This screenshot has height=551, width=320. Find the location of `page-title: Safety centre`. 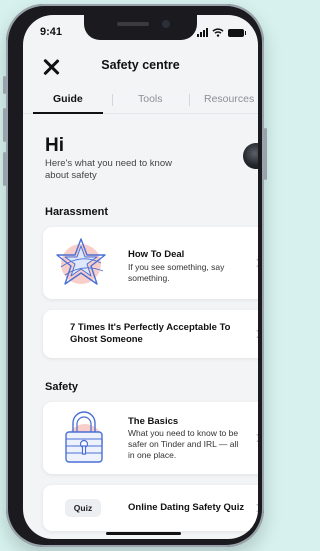

page-title: Safety centre is located at coordinates (140, 65).